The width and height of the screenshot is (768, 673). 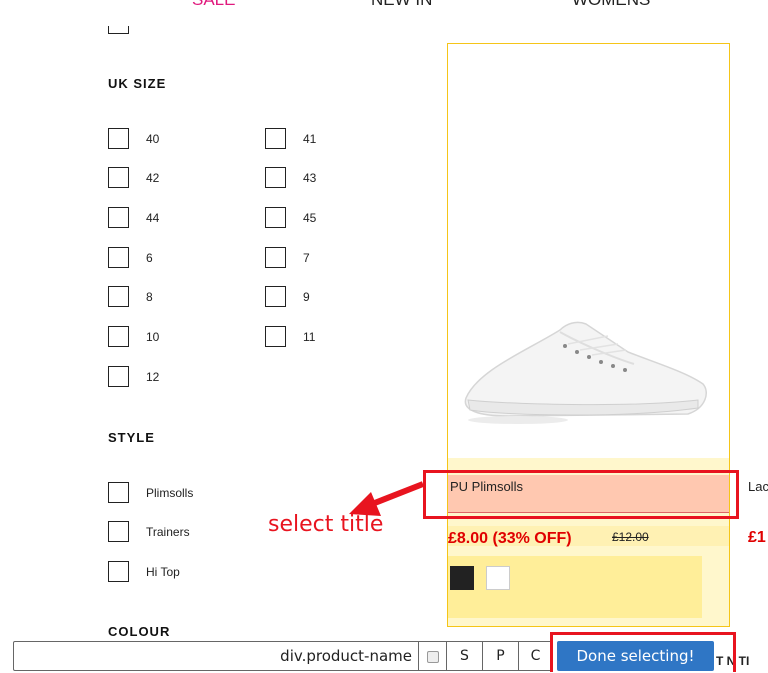 What do you see at coordinates (275, 296) in the screenshot?
I see `size-9-checkbox` at bounding box center [275, 296].